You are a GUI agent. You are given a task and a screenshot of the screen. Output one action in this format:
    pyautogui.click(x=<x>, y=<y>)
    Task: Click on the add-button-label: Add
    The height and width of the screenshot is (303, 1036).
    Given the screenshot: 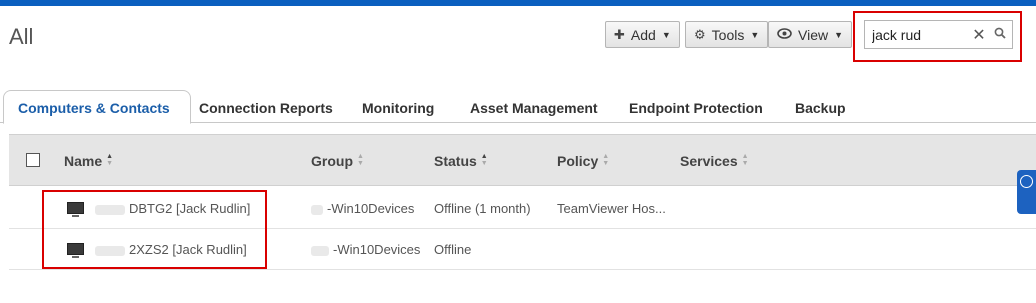 What is the action you would take?
    pyautogui.click(x=643, y=34)
    